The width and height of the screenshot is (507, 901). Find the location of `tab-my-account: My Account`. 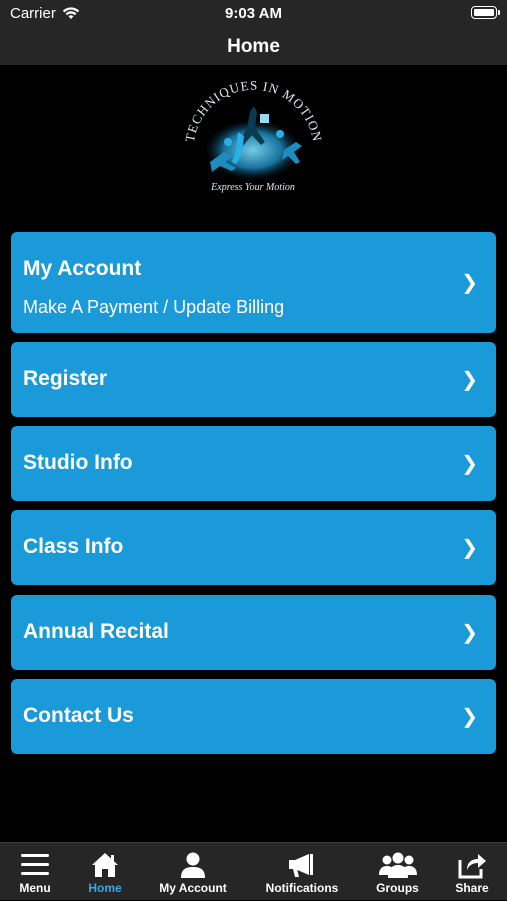

tab-my-account: My Account is located at coordinates (193, 872).